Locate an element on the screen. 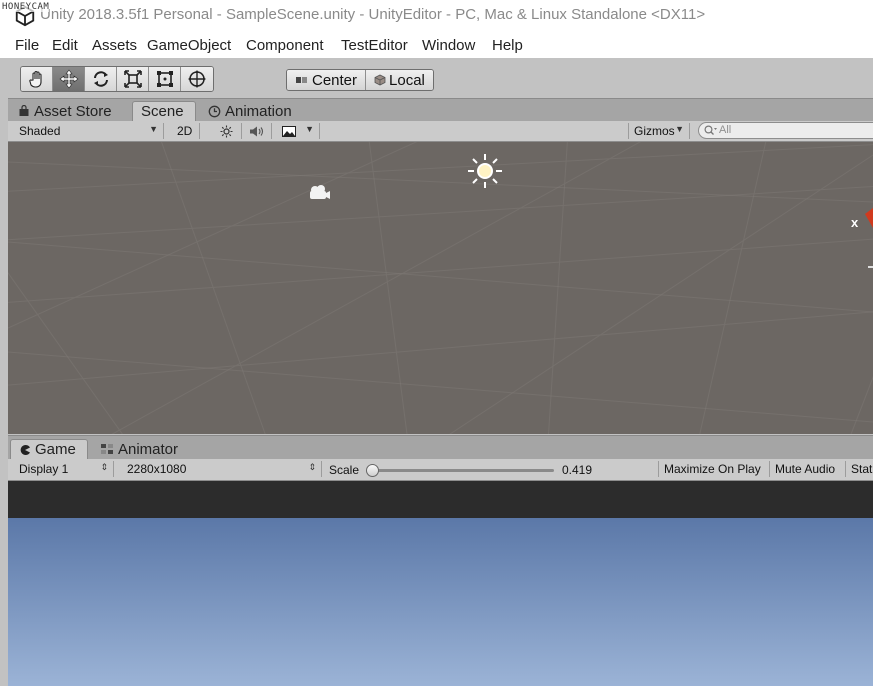 Image resolution: width=873 pixels, height=686 pixels. window-left-edge is located at coordinates (4, 372).